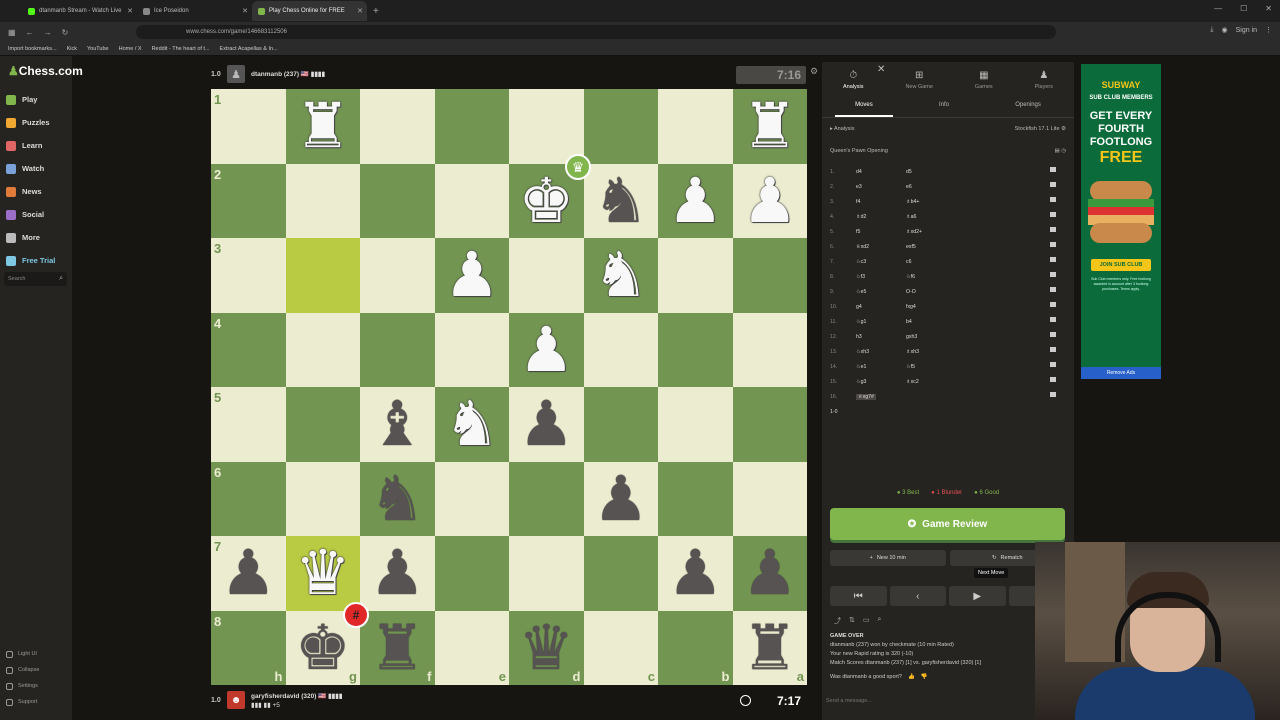  I want to click on sidebar-toggle-icon: ▦, so click(12, 32).